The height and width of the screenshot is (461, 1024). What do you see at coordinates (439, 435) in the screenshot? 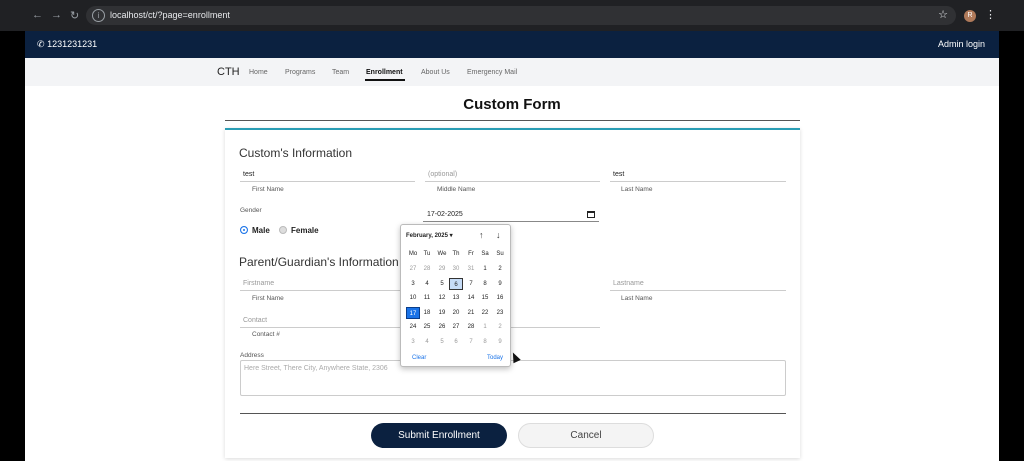
I see `submit-enrollment-button: Submit Enrollment` at bounding box center [439, 435].